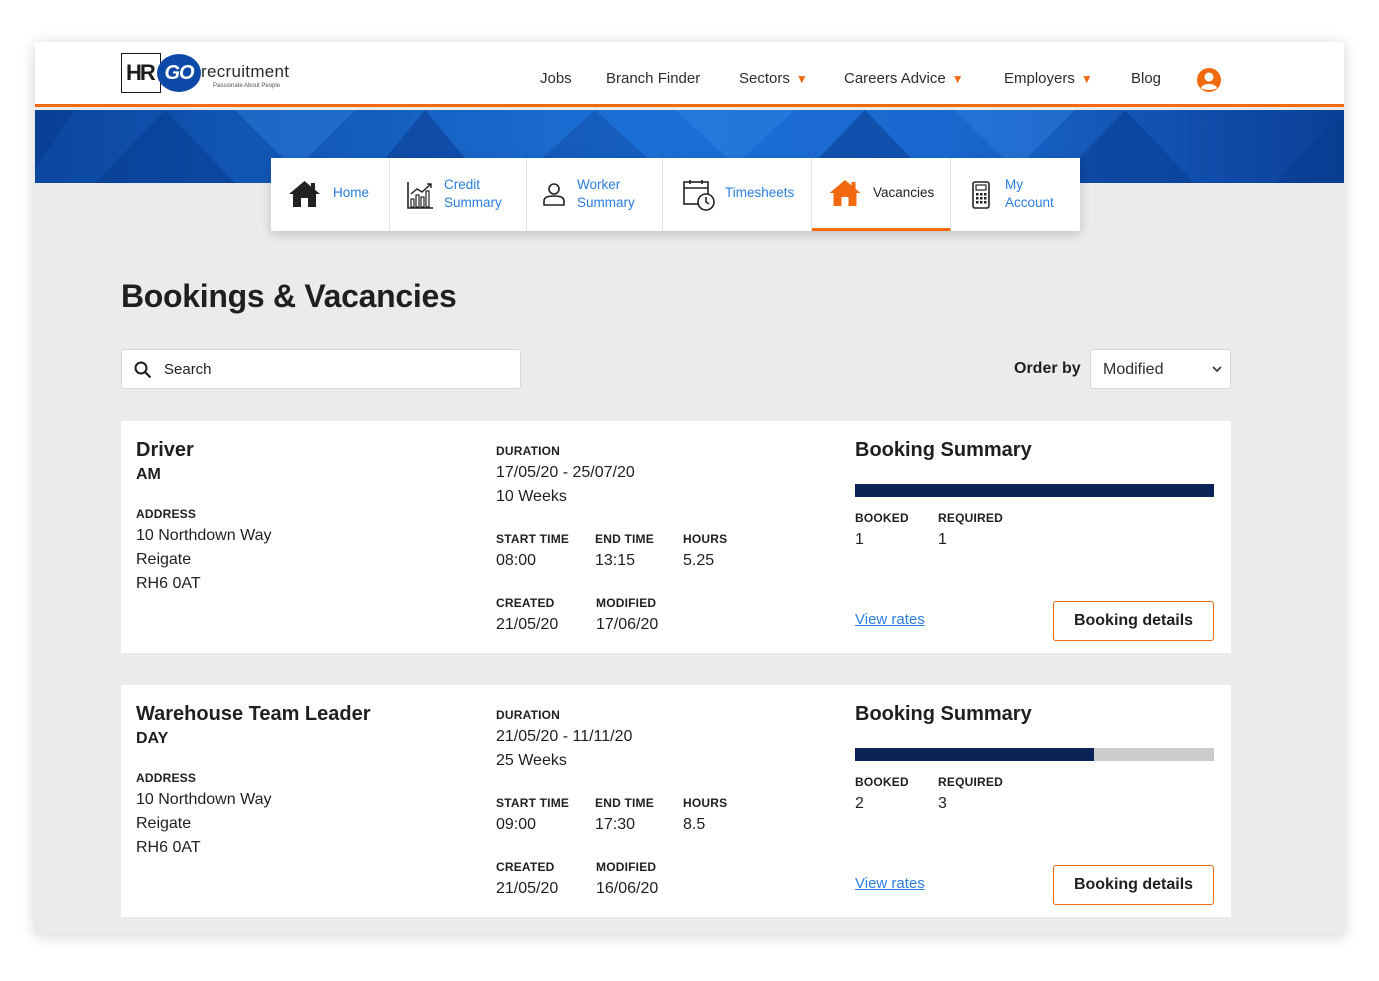 The image size is (1379, 981). Describe the element at coordinates (462, 184) in the screenshot. I see `tab-credit-summary-line1: Credit` at that location.